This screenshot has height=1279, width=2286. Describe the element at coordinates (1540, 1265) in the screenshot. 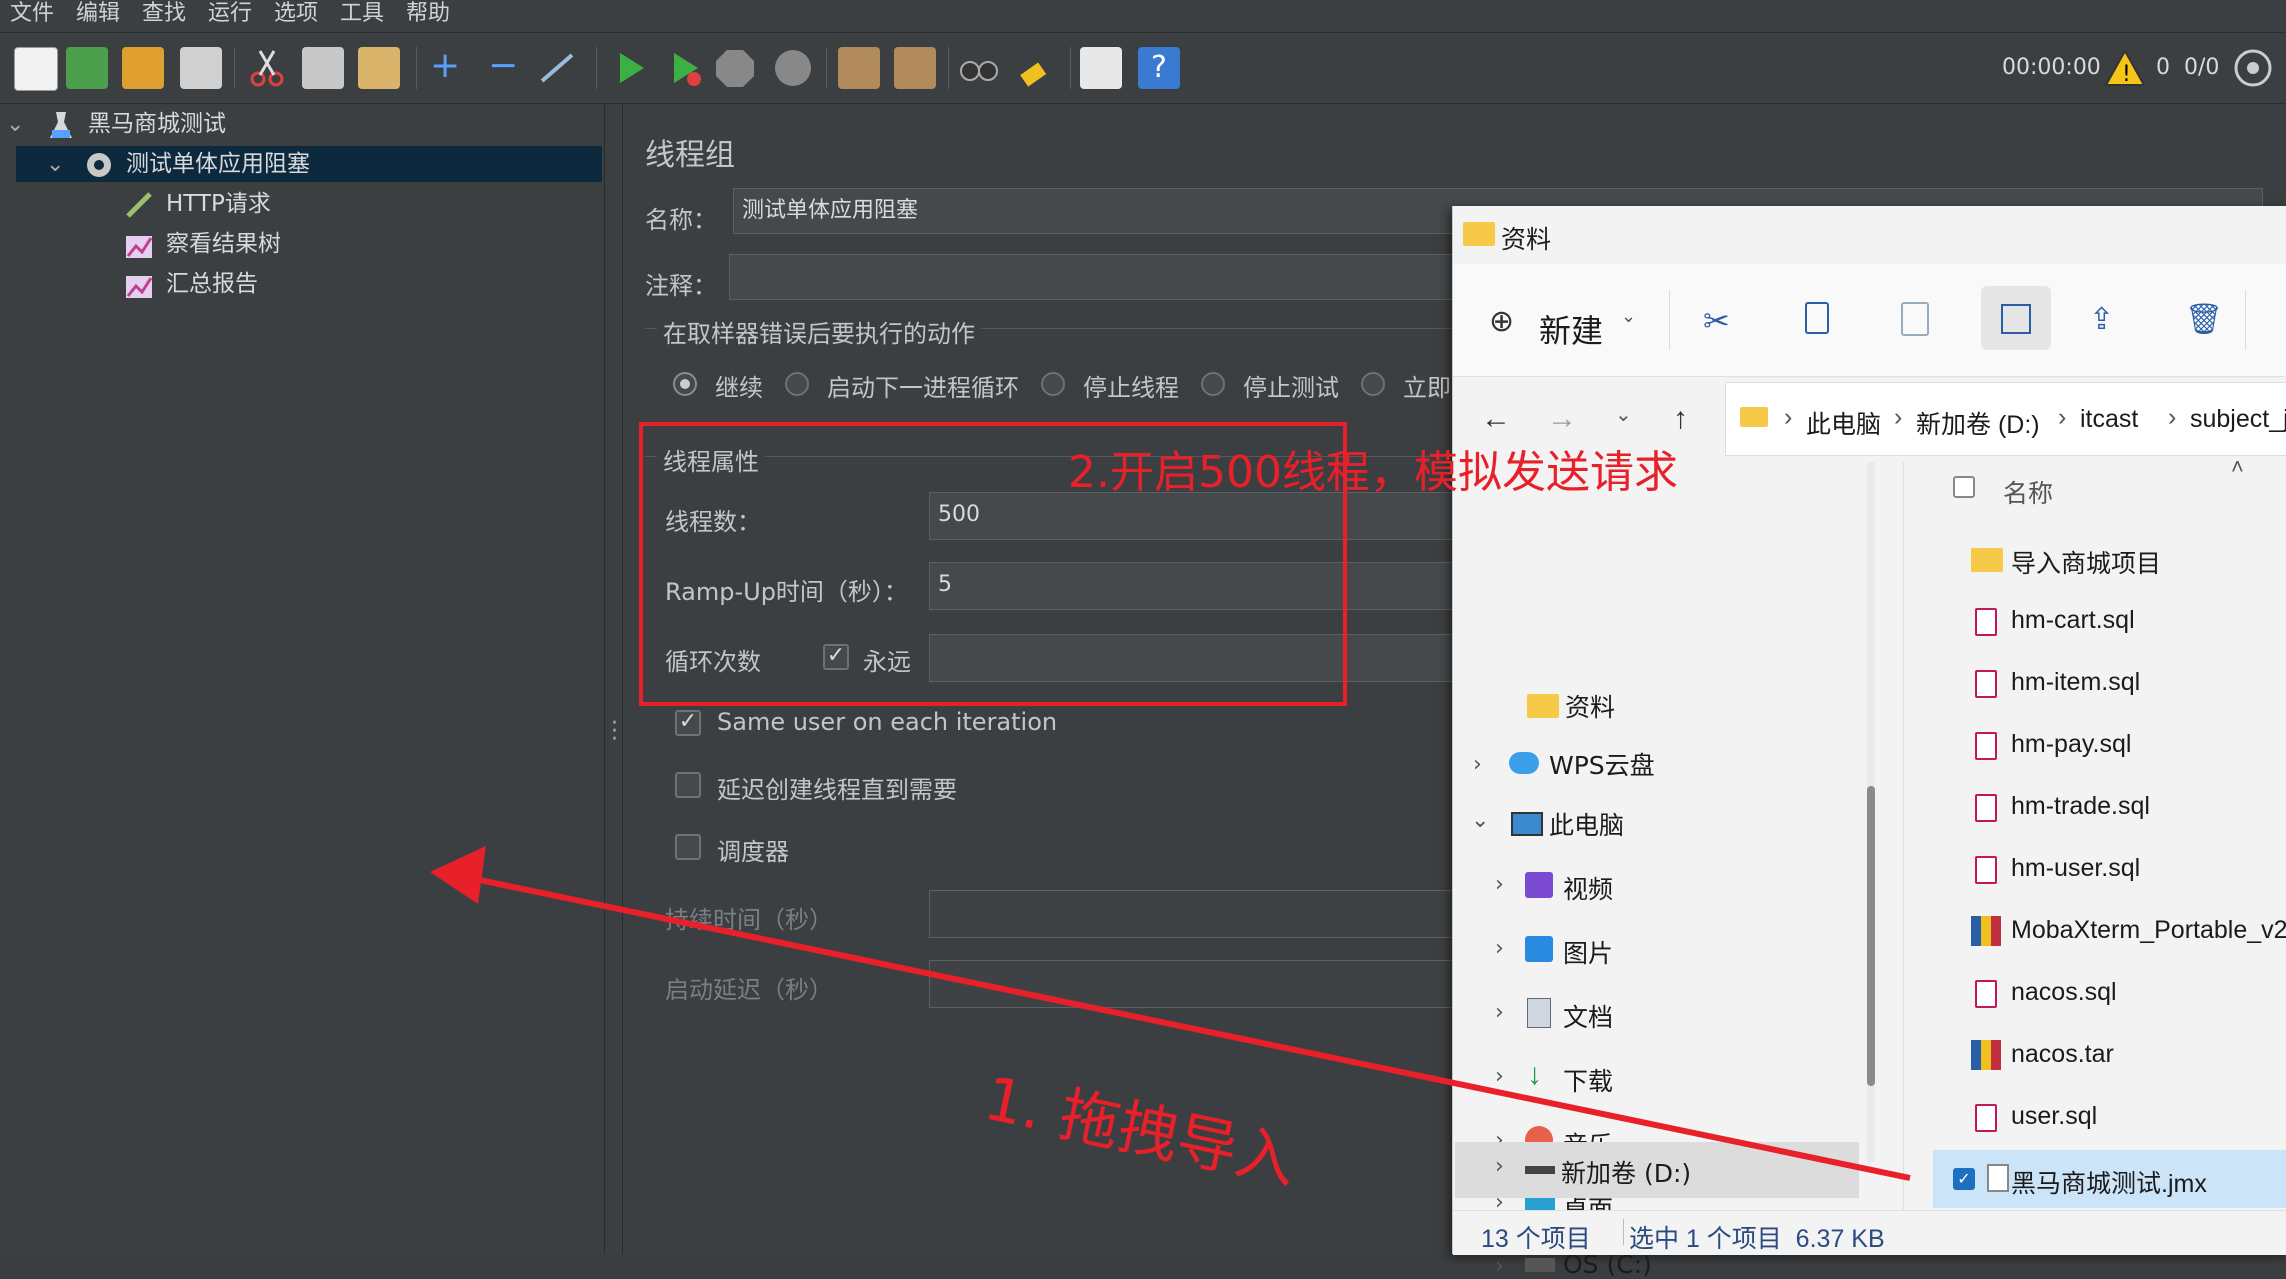

I see `drive-icon` at that location.